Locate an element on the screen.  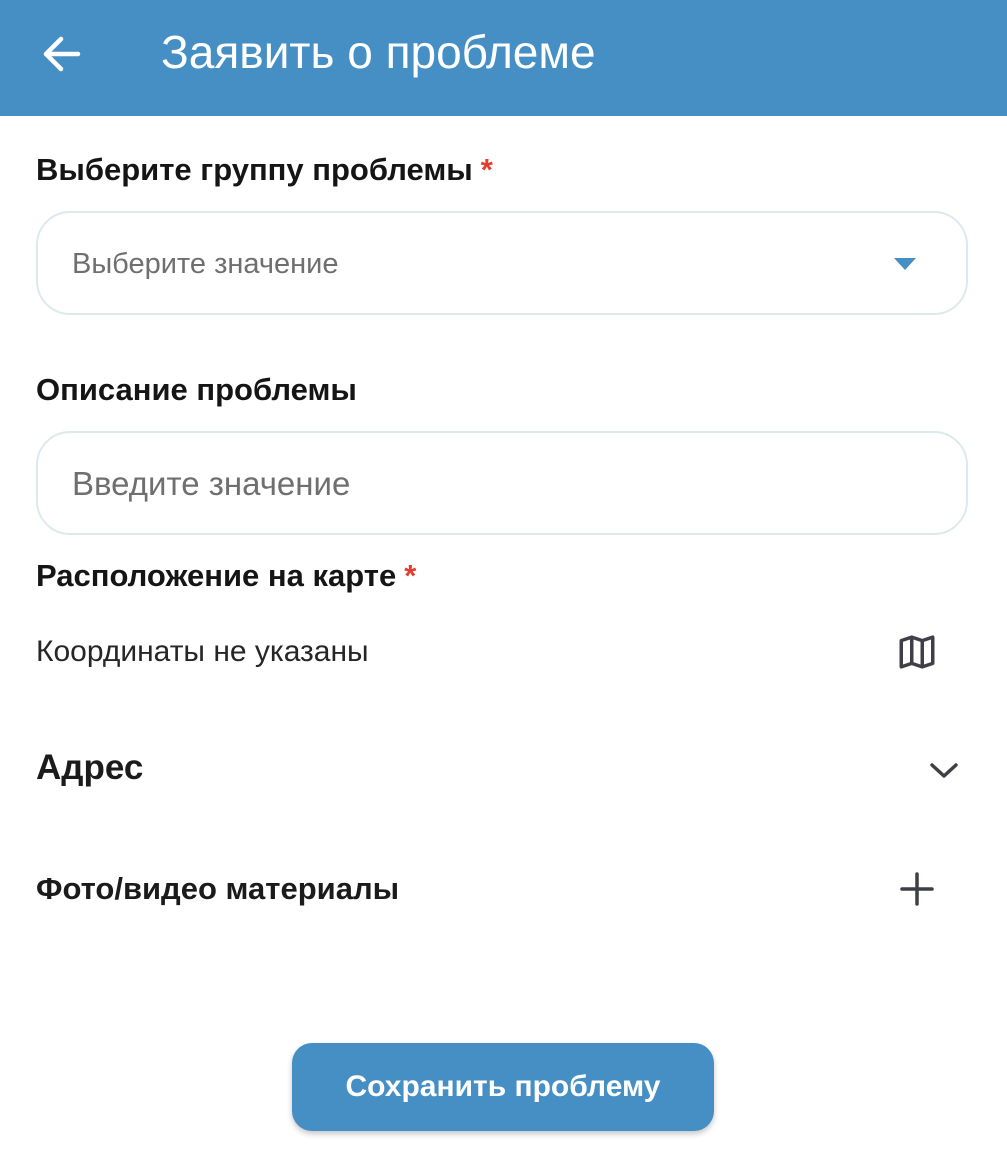
map-icon is located at coordinates (917, 652).